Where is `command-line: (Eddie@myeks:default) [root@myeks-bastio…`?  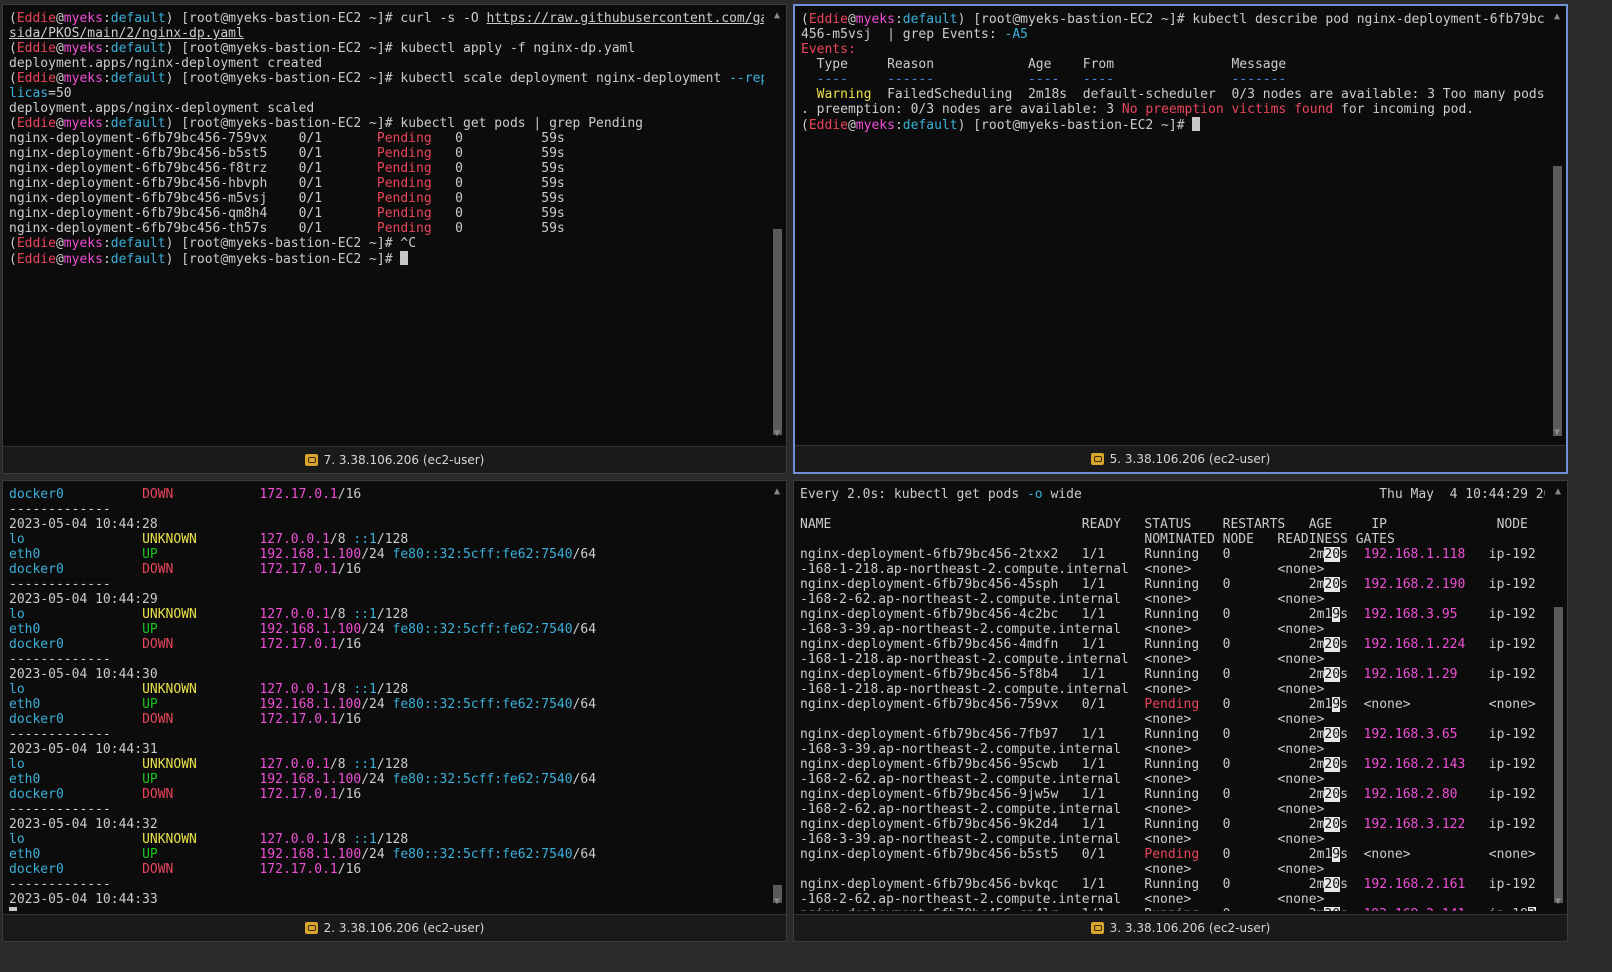
command-line: (Eddie@myeks:default) [root@myeks-bastio… is located at coordinates (386, 123).